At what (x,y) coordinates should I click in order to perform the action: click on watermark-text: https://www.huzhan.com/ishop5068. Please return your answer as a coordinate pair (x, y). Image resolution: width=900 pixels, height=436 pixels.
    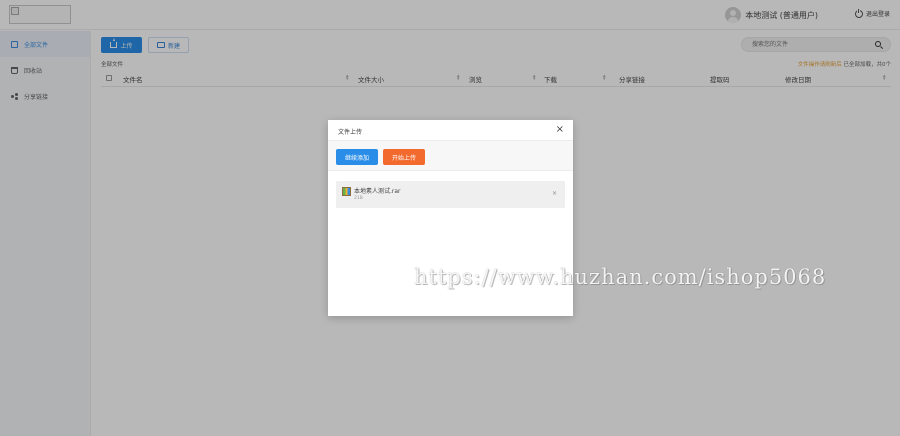
    Looking at the image, I should click on (620, 277).